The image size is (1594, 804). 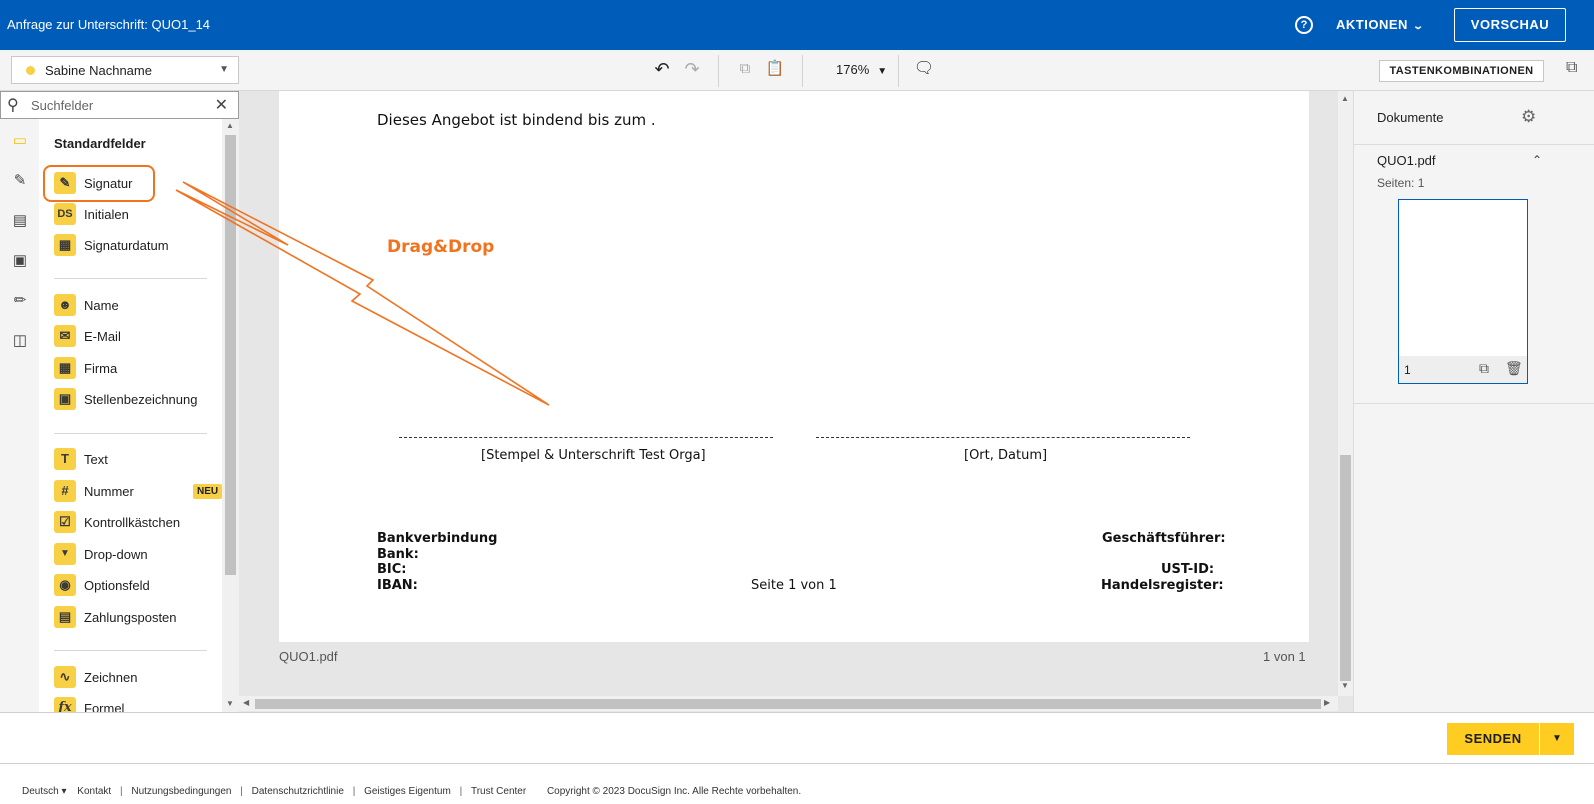 What do you see at coordinates (398, 554) in the screenshot?
I see `bank-label: Bank:` at bounding box center [398, 554].